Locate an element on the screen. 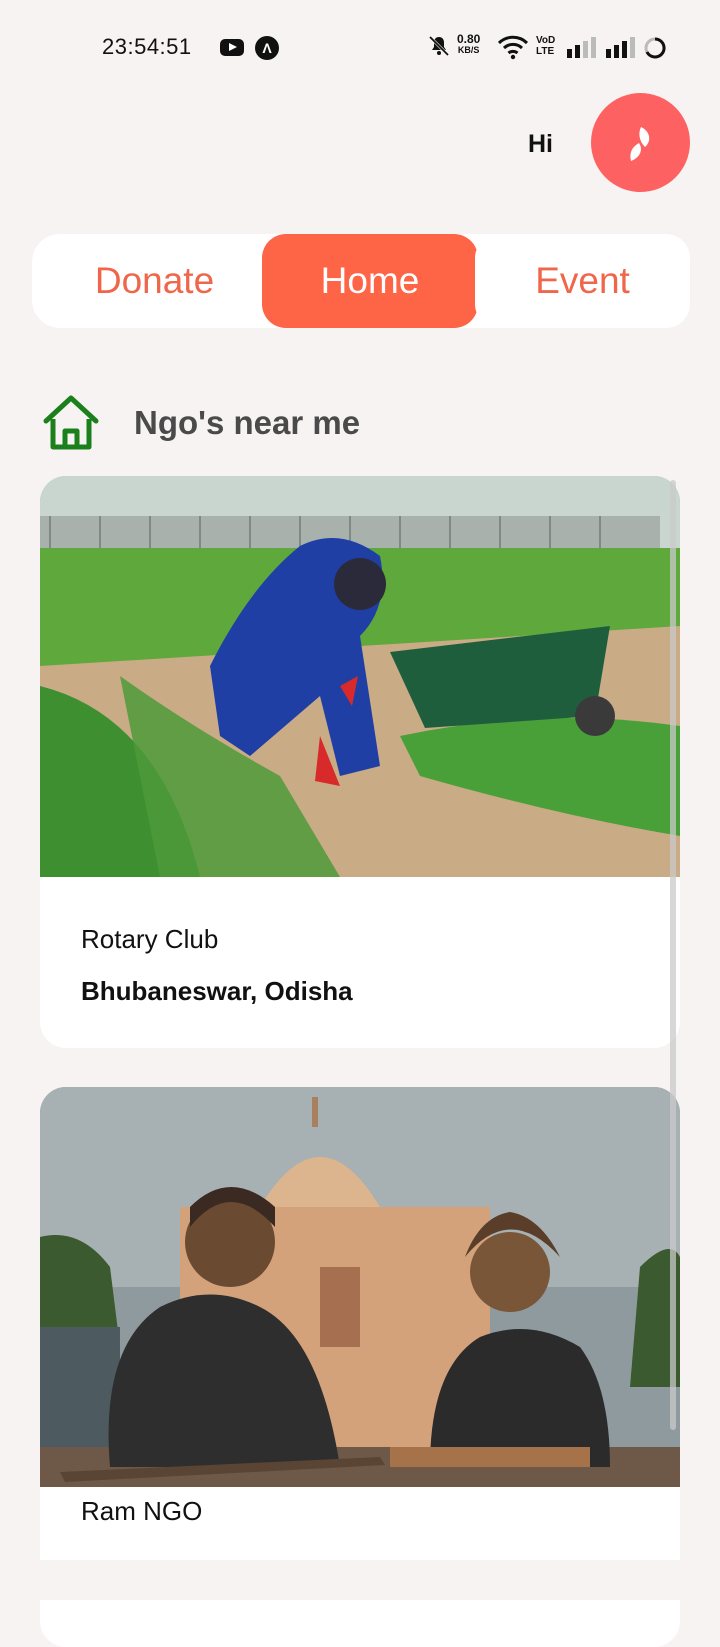  scrollbar is located at coordinates (673, 955).